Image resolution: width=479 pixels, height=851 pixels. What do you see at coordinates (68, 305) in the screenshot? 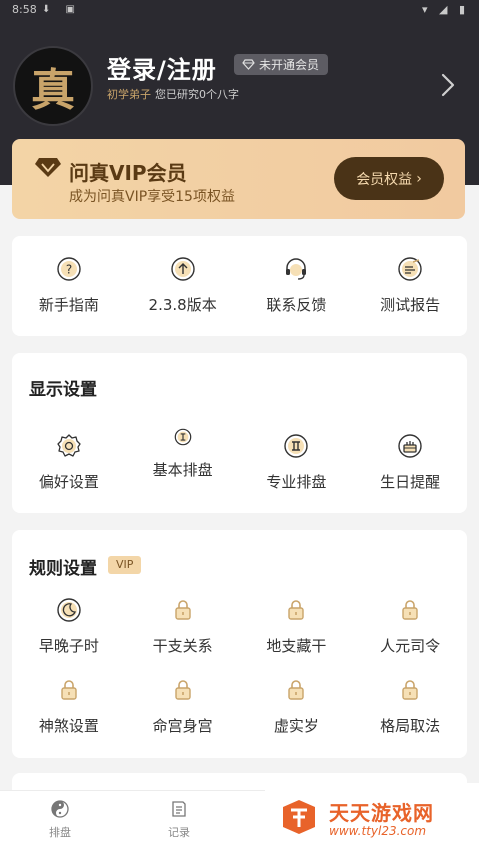
I see `quick-link-label: 新手指南` at bounding box center [68, 305].